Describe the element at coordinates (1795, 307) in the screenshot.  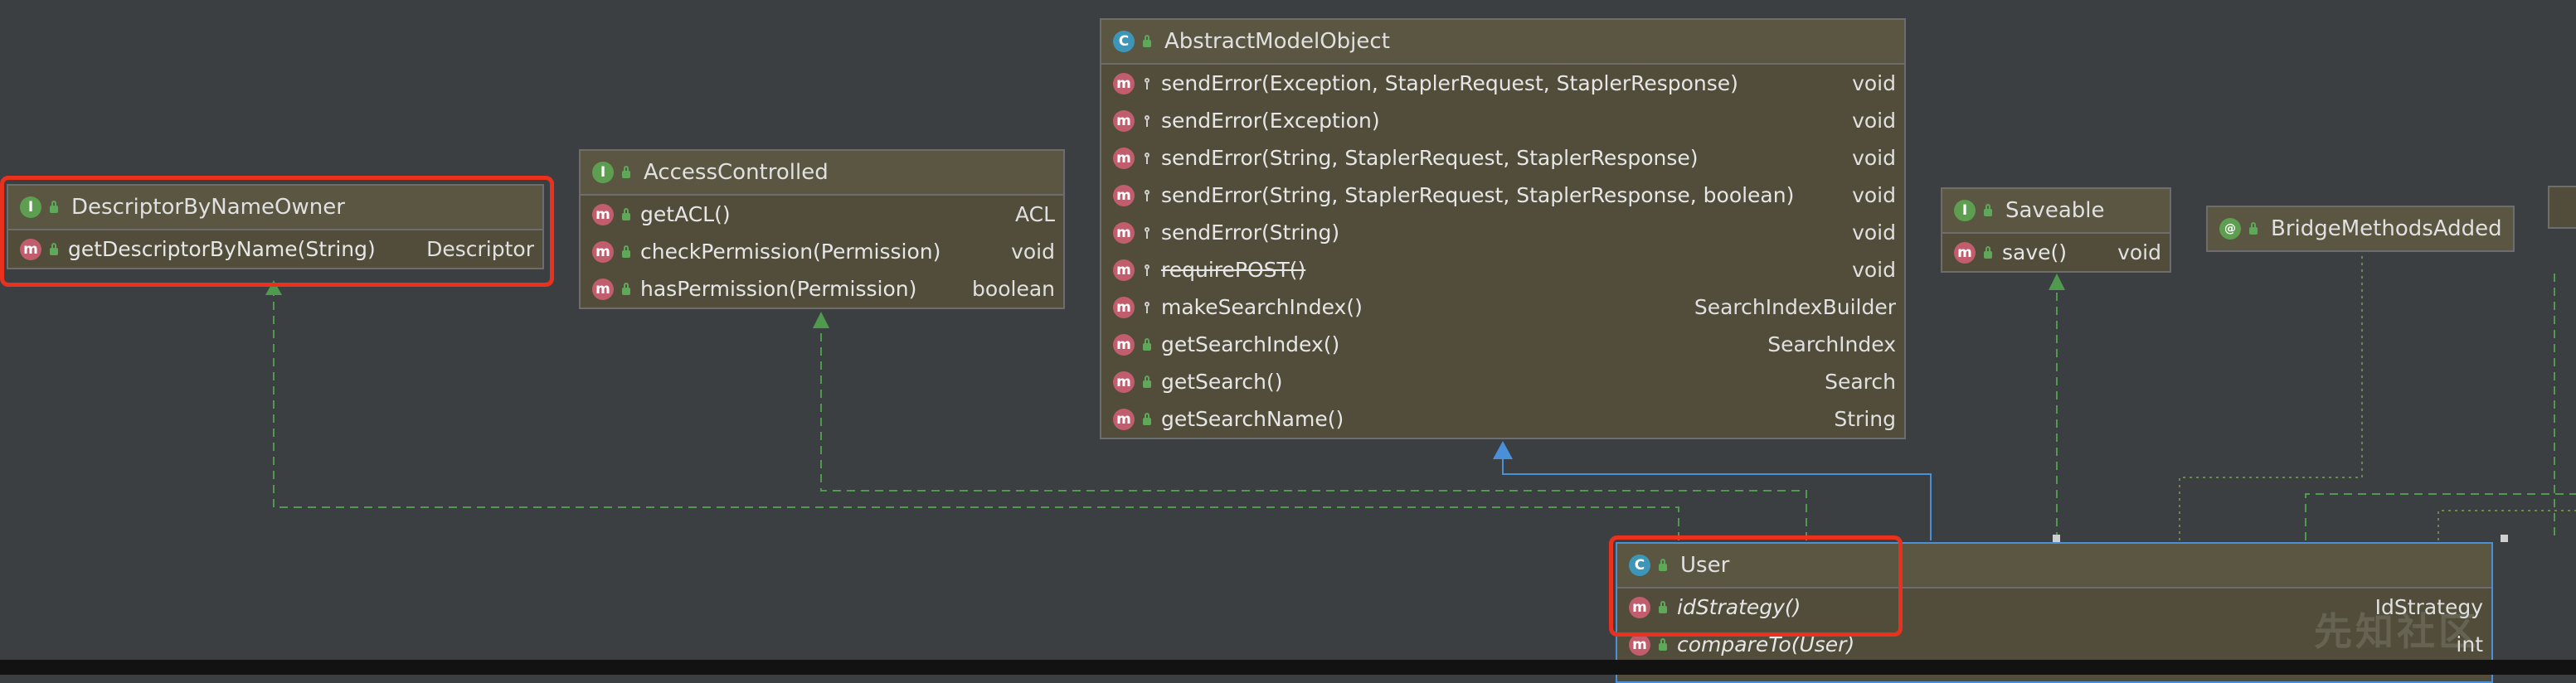
I see `return-type: SearchIndexBuilder` at that location.